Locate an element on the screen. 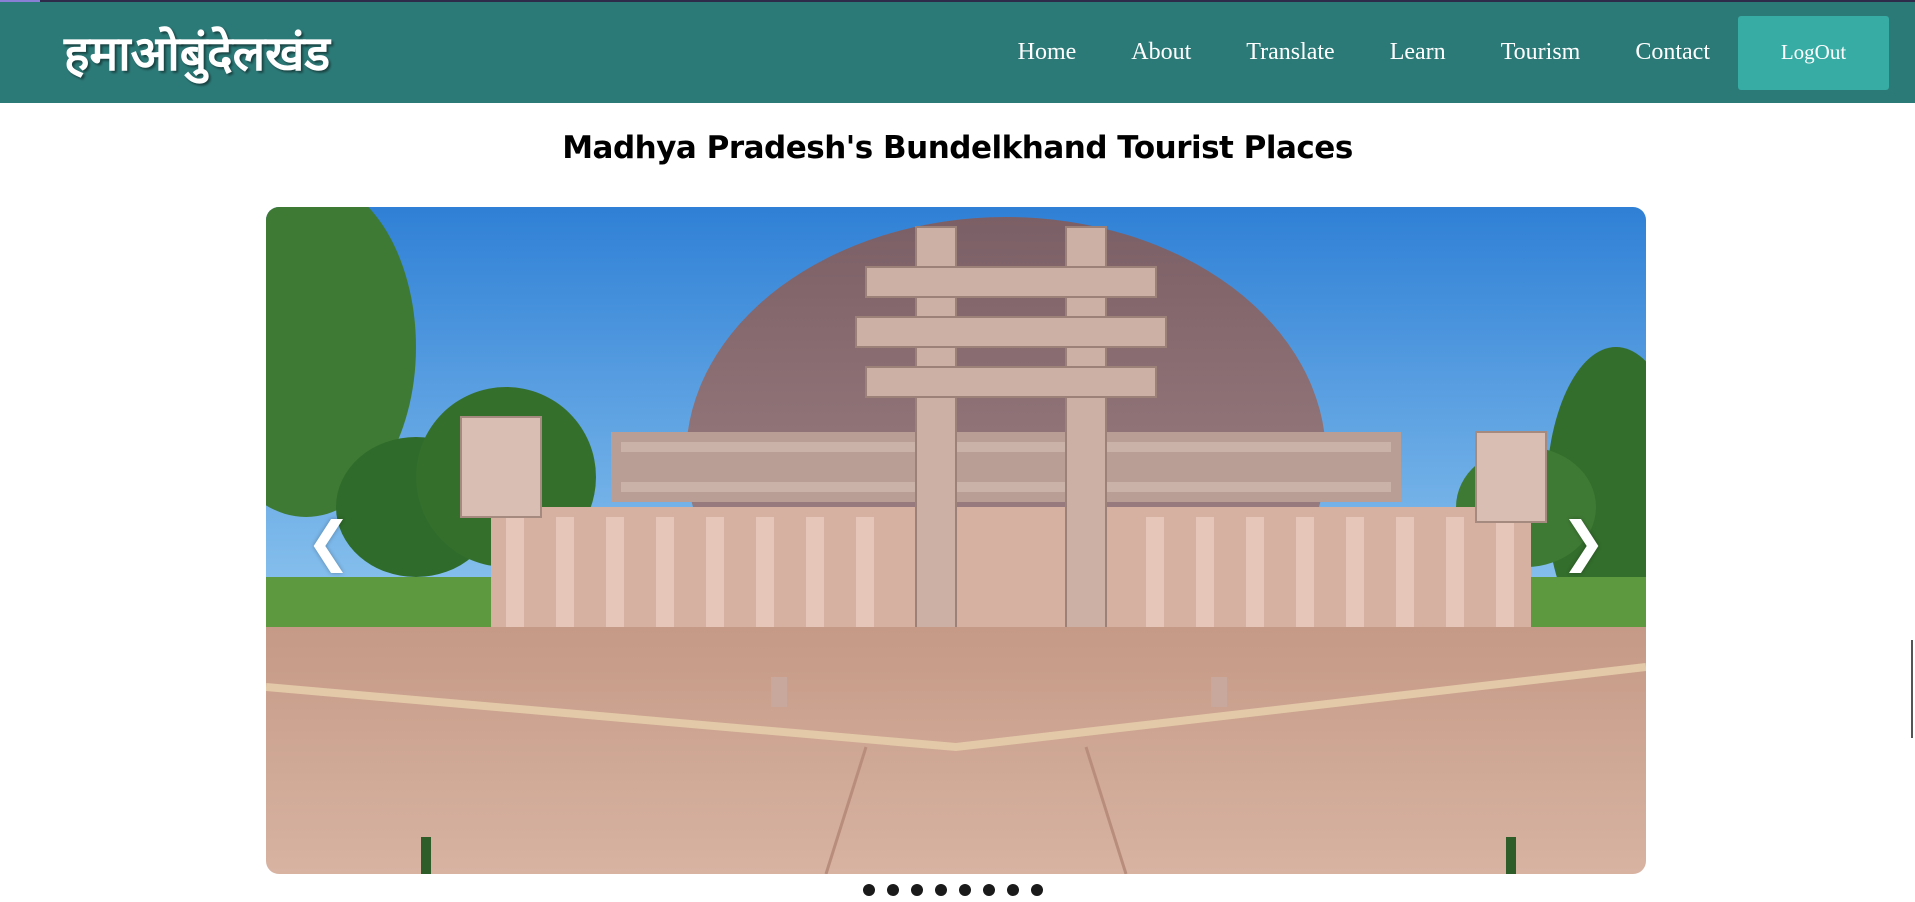 The width and height of the screenshot is (1915, 902). nav-home: Home is located at coordinates (1047, 52).